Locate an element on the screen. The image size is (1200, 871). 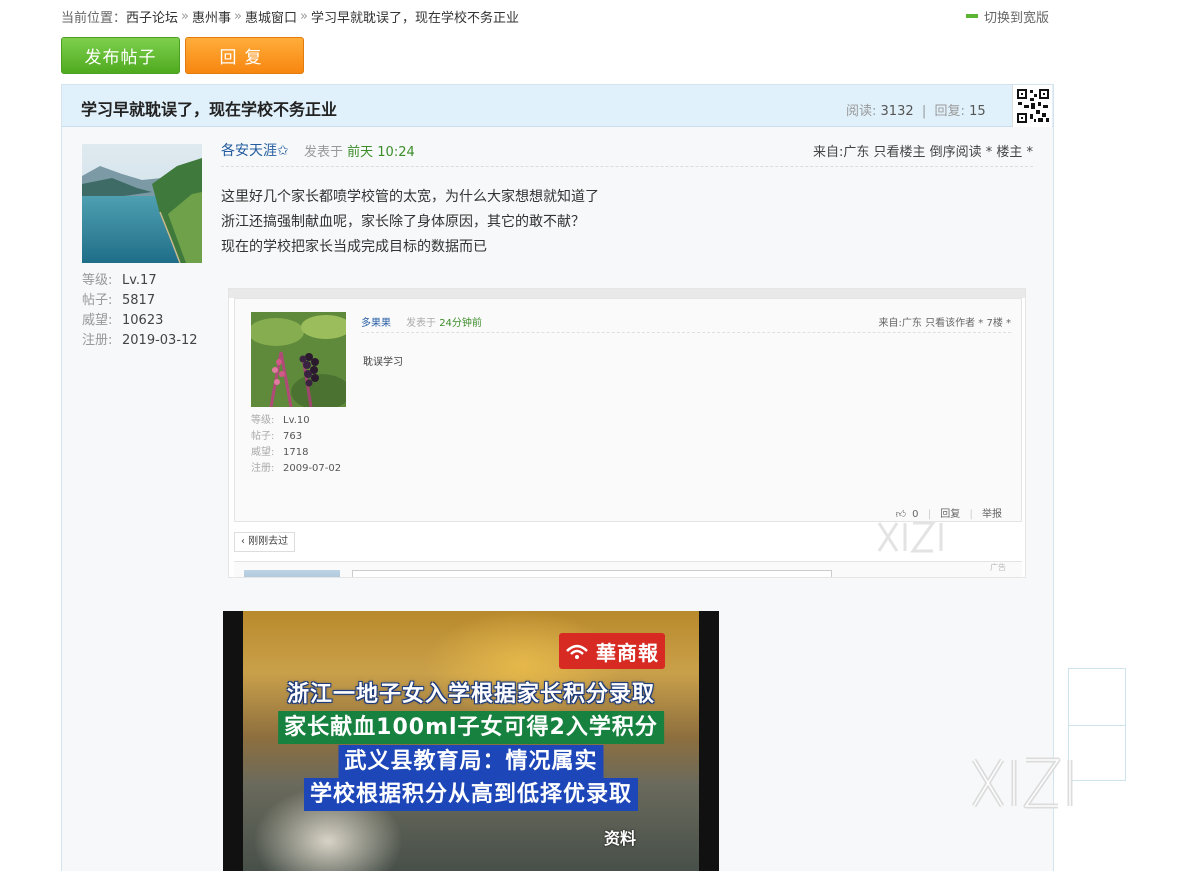
stat-value: Lv.10 is located at coordinates (296, 420).